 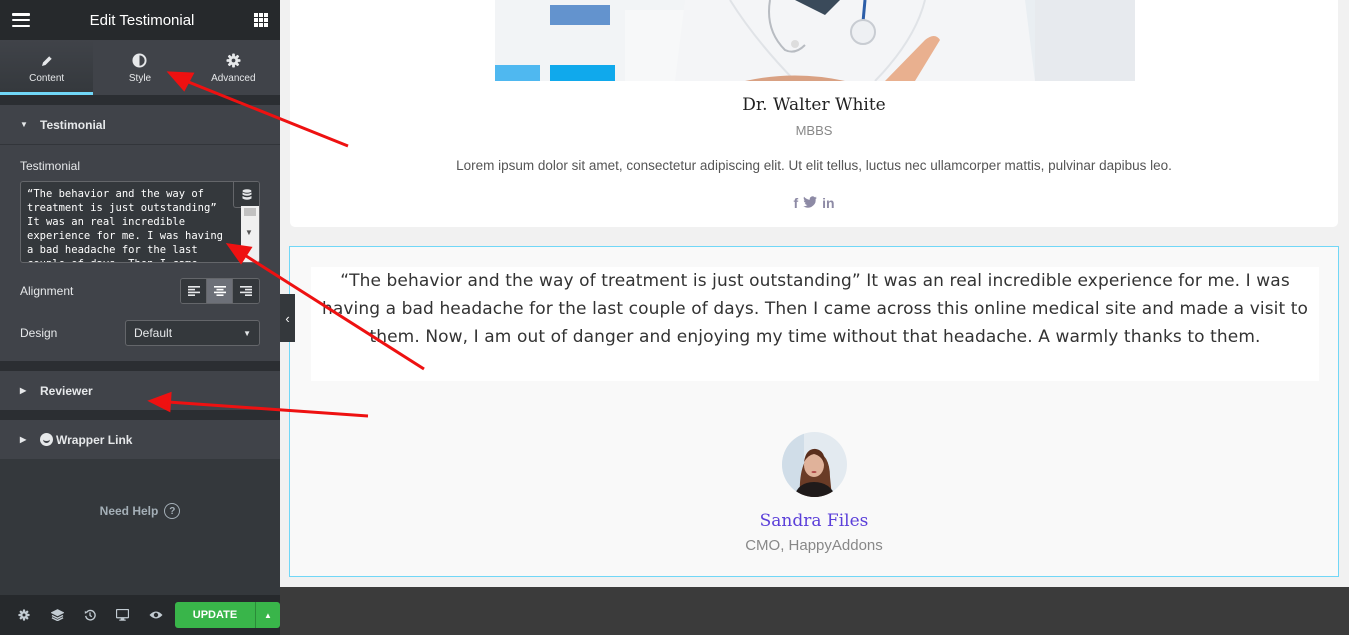 I want to click on history-icon, so click(x=90, y=615).